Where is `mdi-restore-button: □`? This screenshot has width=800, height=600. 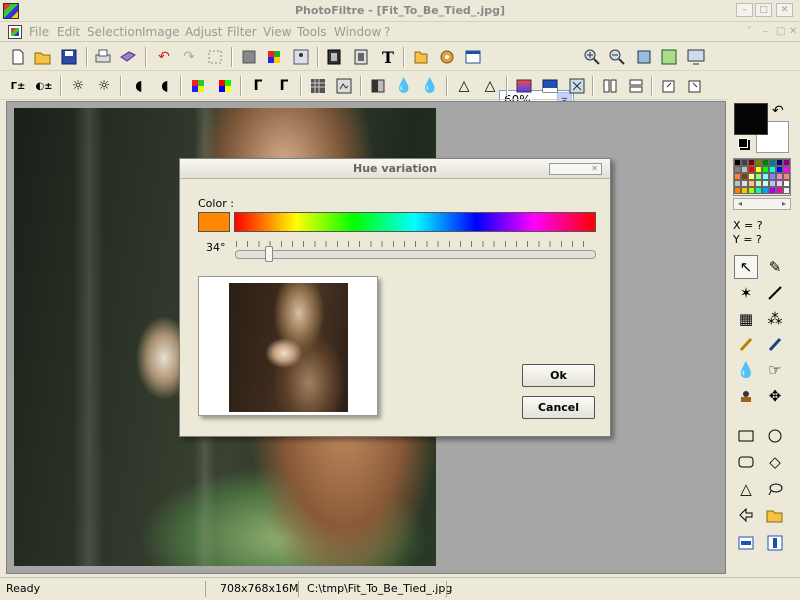
mdi-restore-button: □ is located at coordinates (780, 31).